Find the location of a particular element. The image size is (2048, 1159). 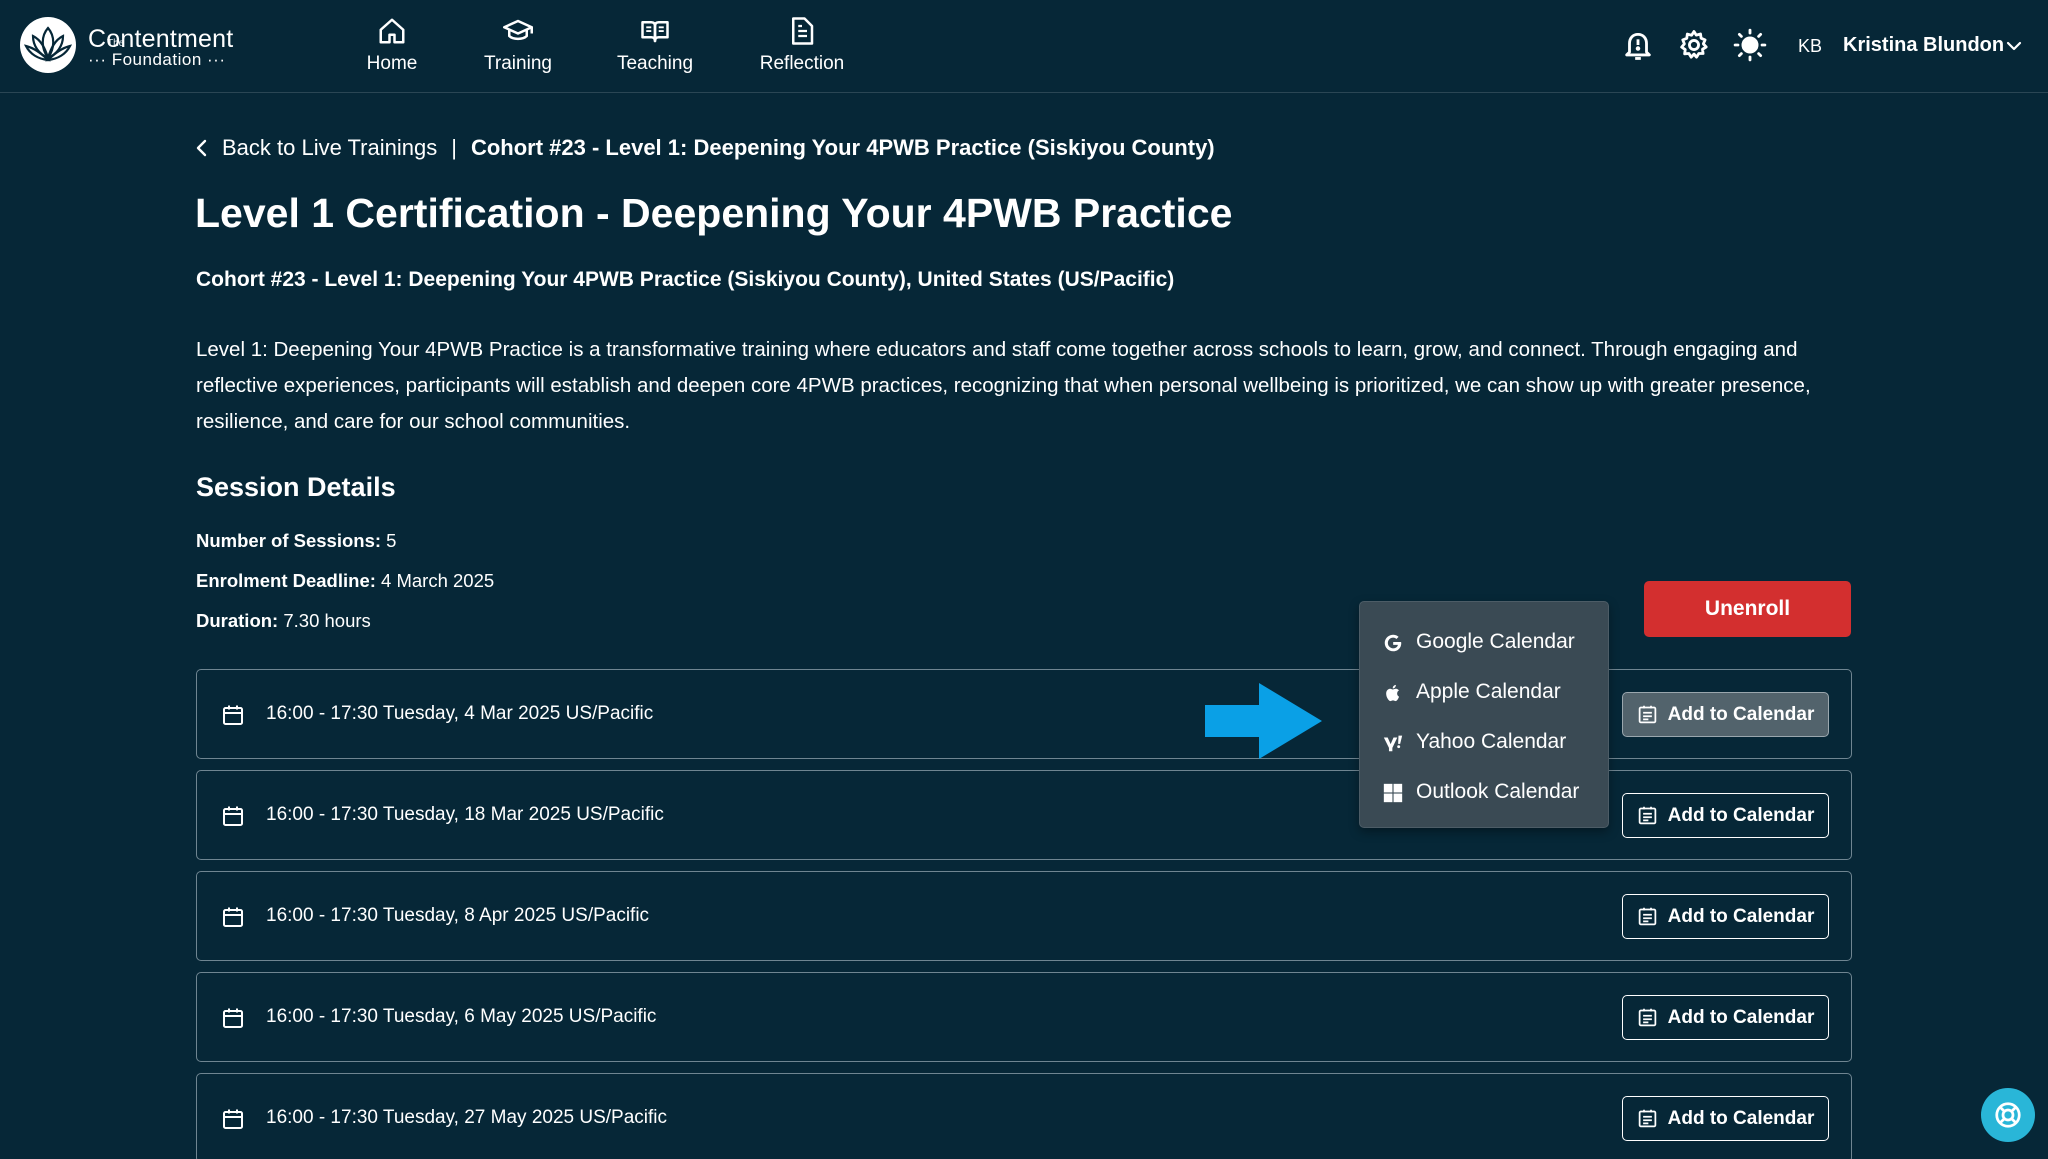

user-name: Kristina Blundon is located at coordinates (1923, 45).